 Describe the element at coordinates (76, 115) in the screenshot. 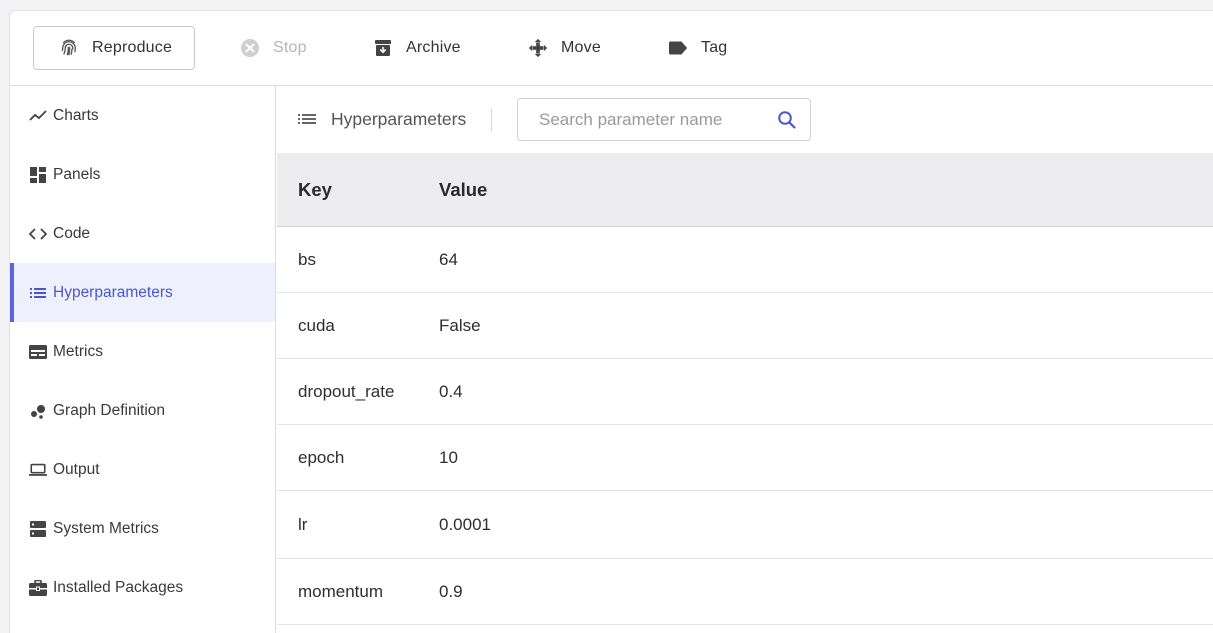

I see `sidebar-item-label: Charts` at that location.